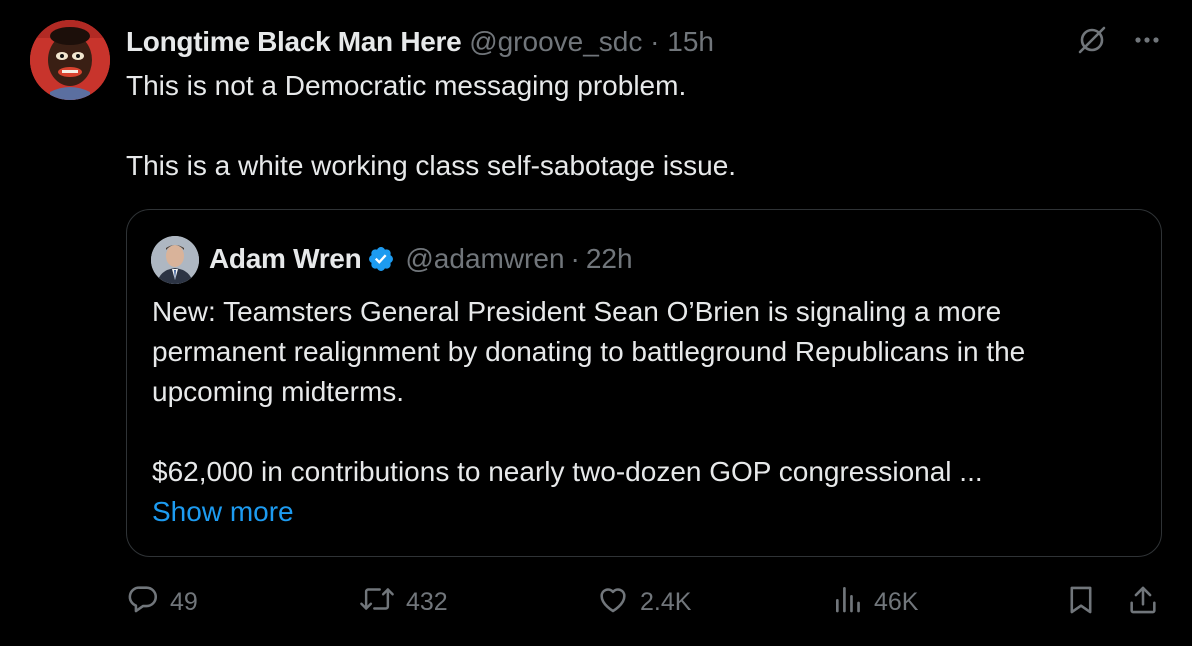  I want to click on show-more-link: Show more, so click(223, 512).